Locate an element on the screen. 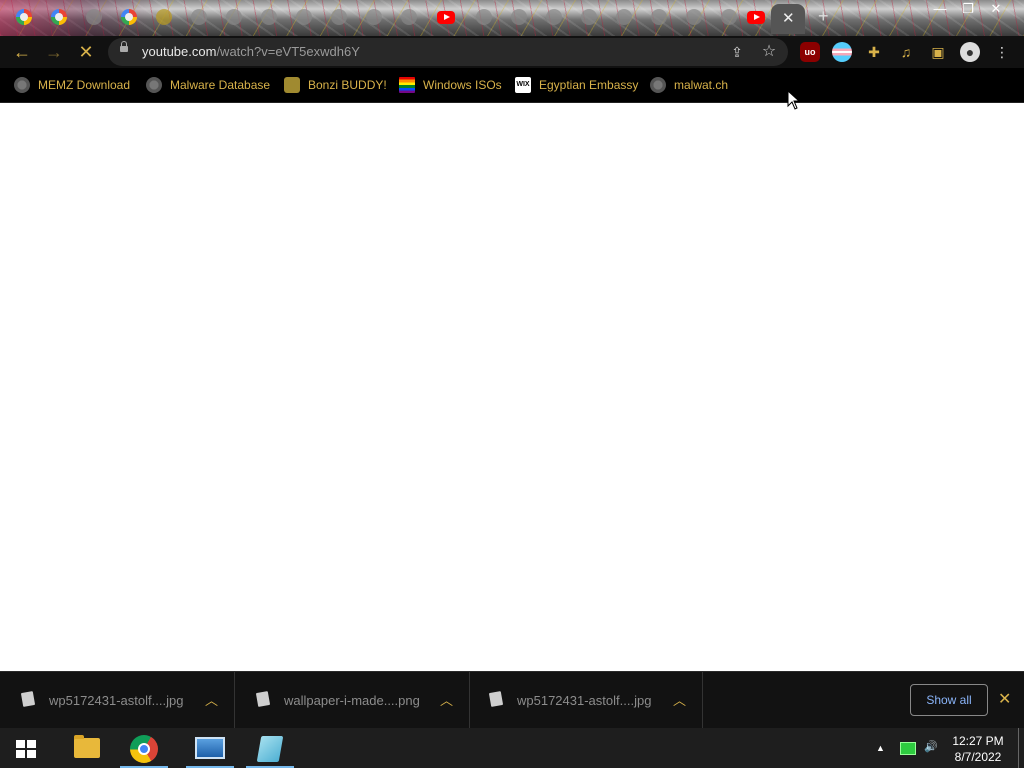 Image resolution: width=1024 pixels, height=768 pixels. close-download-shelf-icon: ✕ is located at coordinates (1004, 699).